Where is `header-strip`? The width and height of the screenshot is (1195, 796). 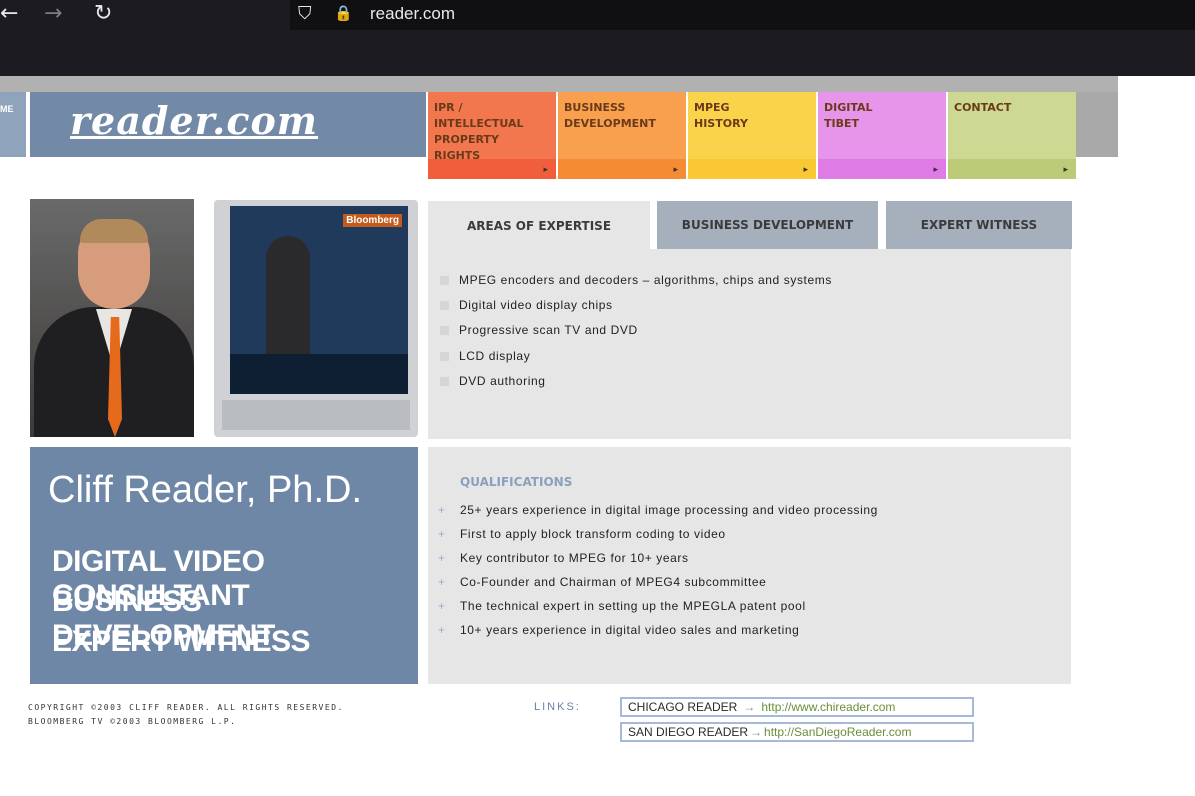
header-strip is located at coordinates (559, 84).